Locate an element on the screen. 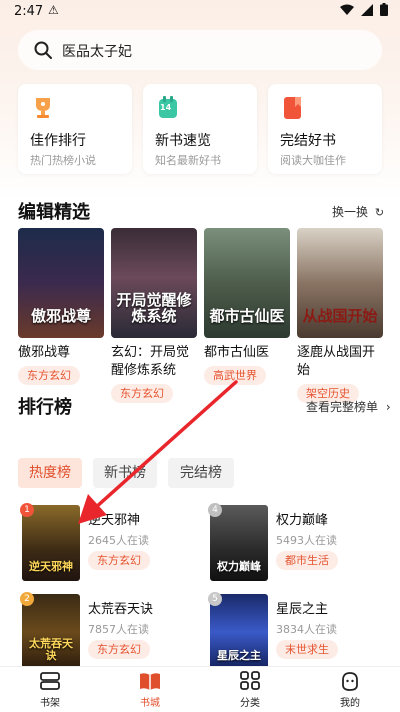 Image resolution: width=400 pixels, height=712 pixels. trophy-icon is located at coordinates (43, 108).